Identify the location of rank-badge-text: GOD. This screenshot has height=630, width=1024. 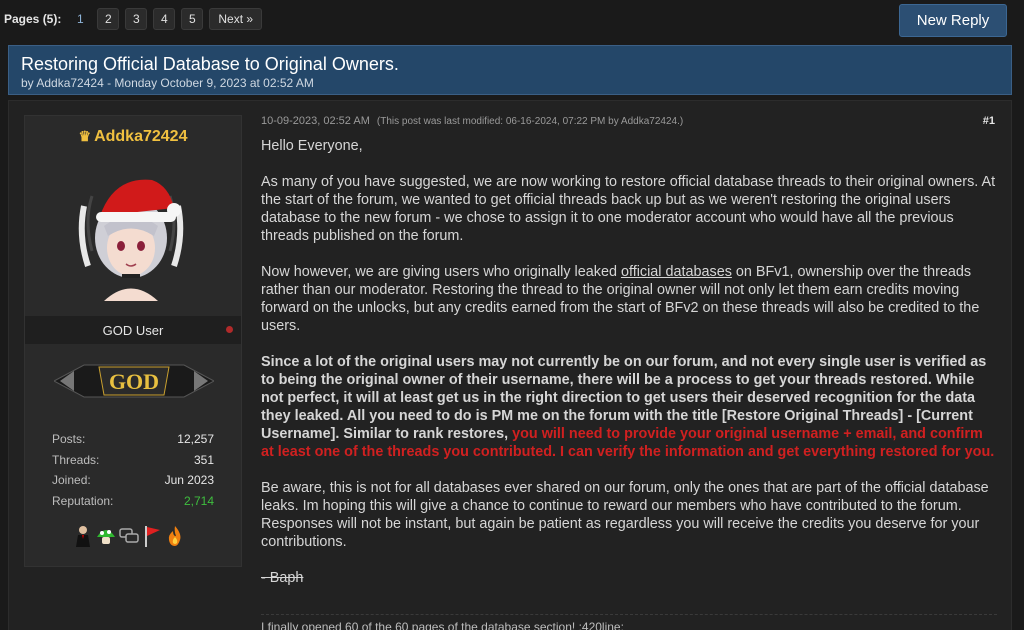
(134, 381).